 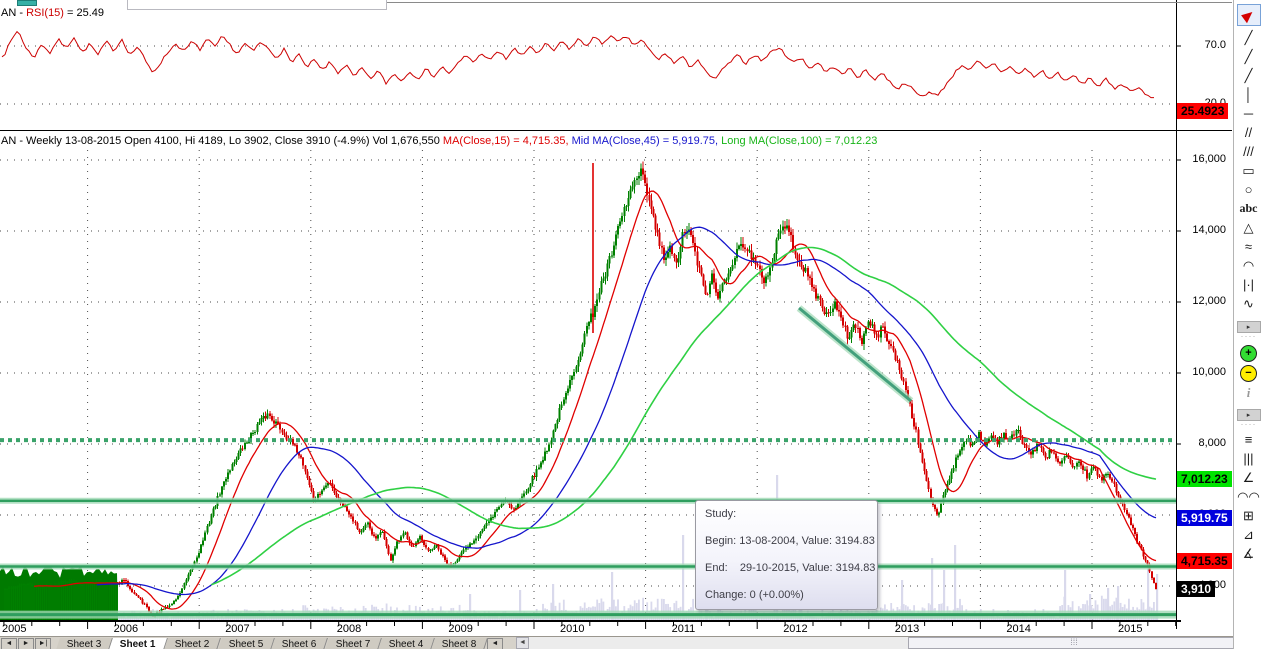 What do you see at coordinates (1248, 496) in the screenshot?
I see `fib-arcs-icon: ◠◠` at bounding box center [1248, 496].